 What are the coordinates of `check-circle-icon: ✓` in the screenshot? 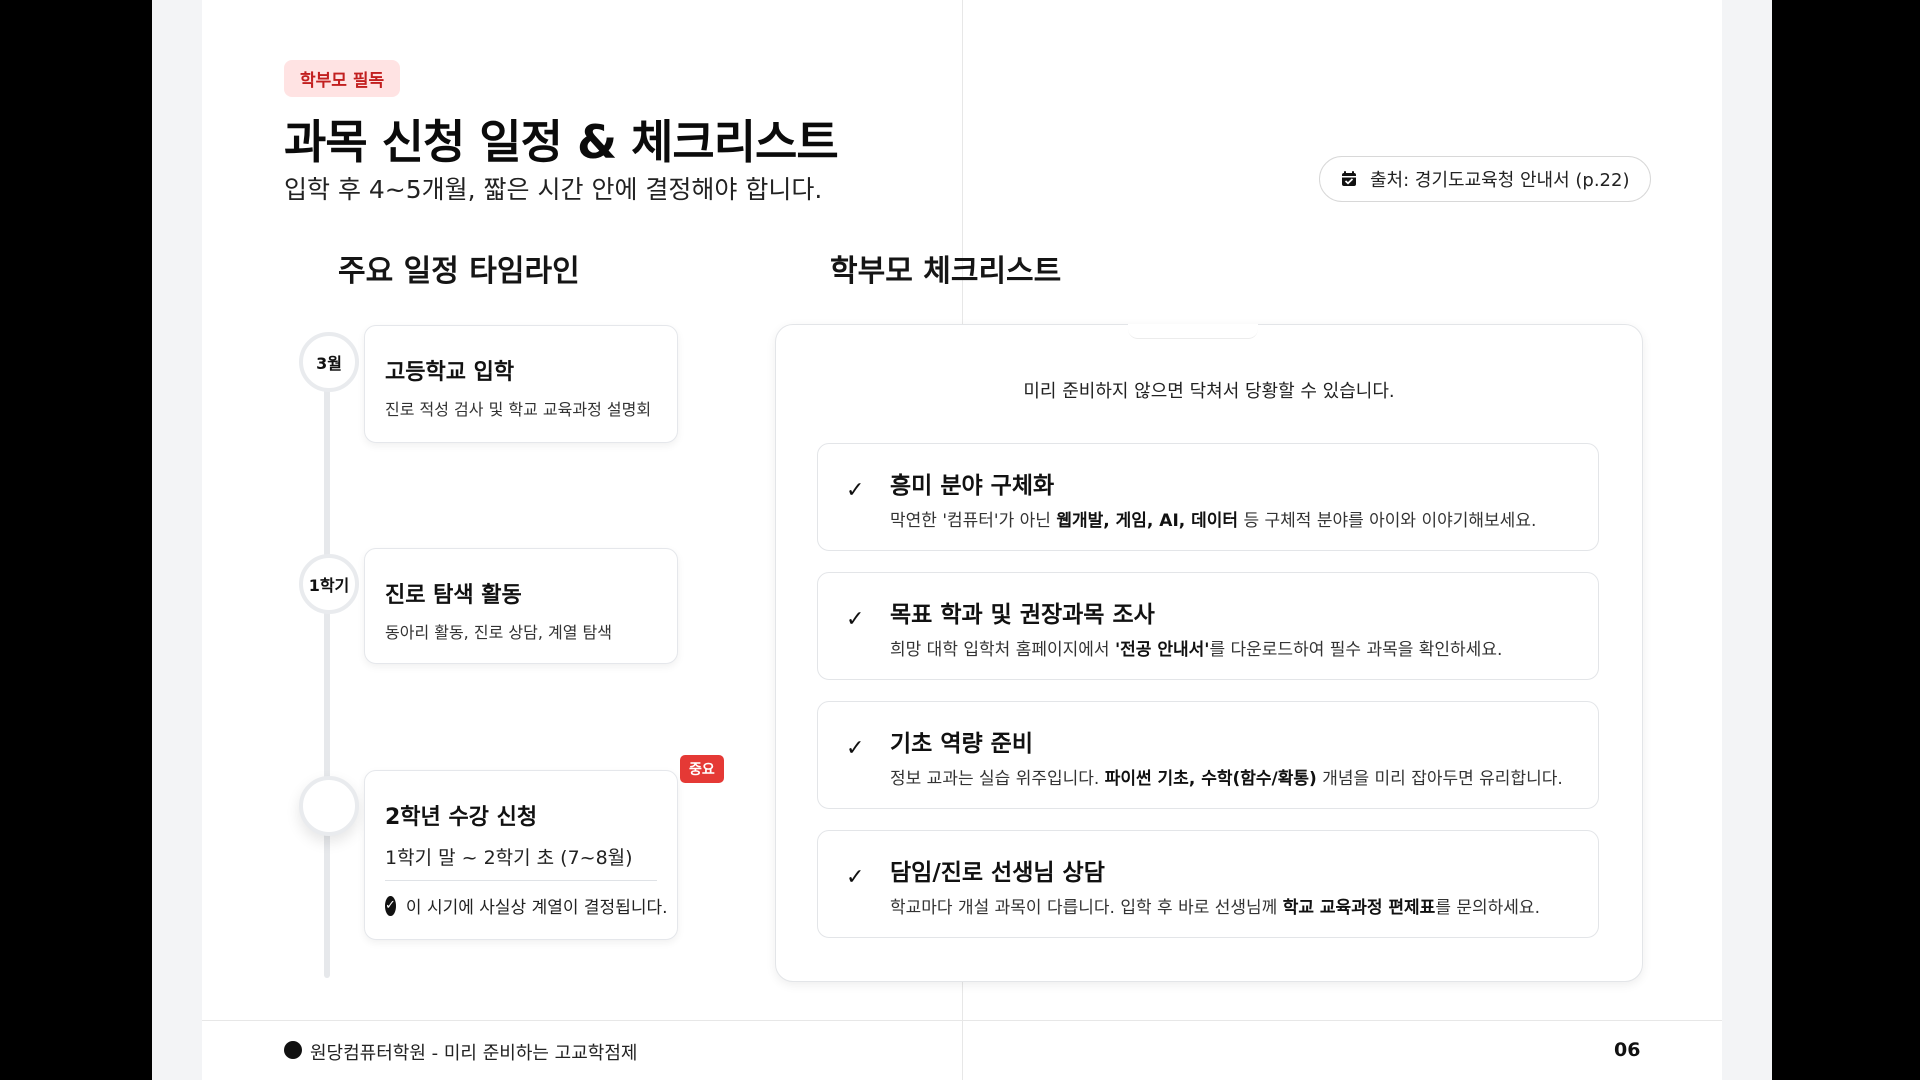 It's located at (390, 905).